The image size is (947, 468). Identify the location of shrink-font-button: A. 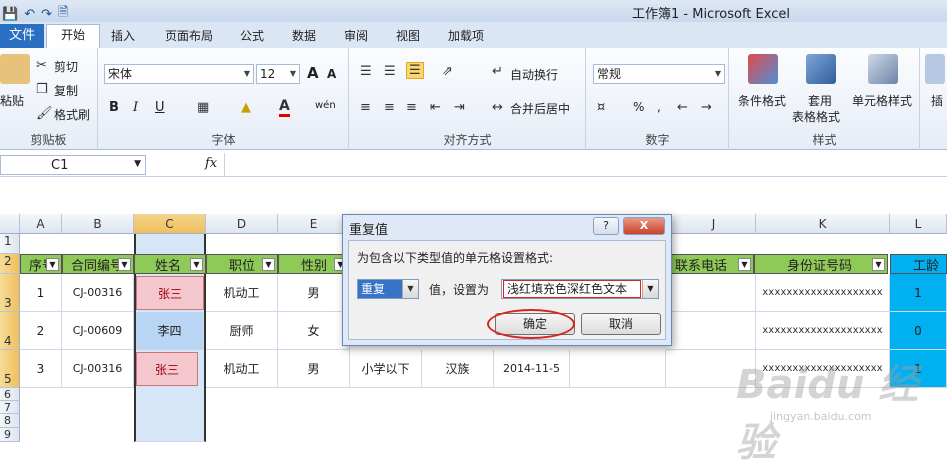
(331, 74).